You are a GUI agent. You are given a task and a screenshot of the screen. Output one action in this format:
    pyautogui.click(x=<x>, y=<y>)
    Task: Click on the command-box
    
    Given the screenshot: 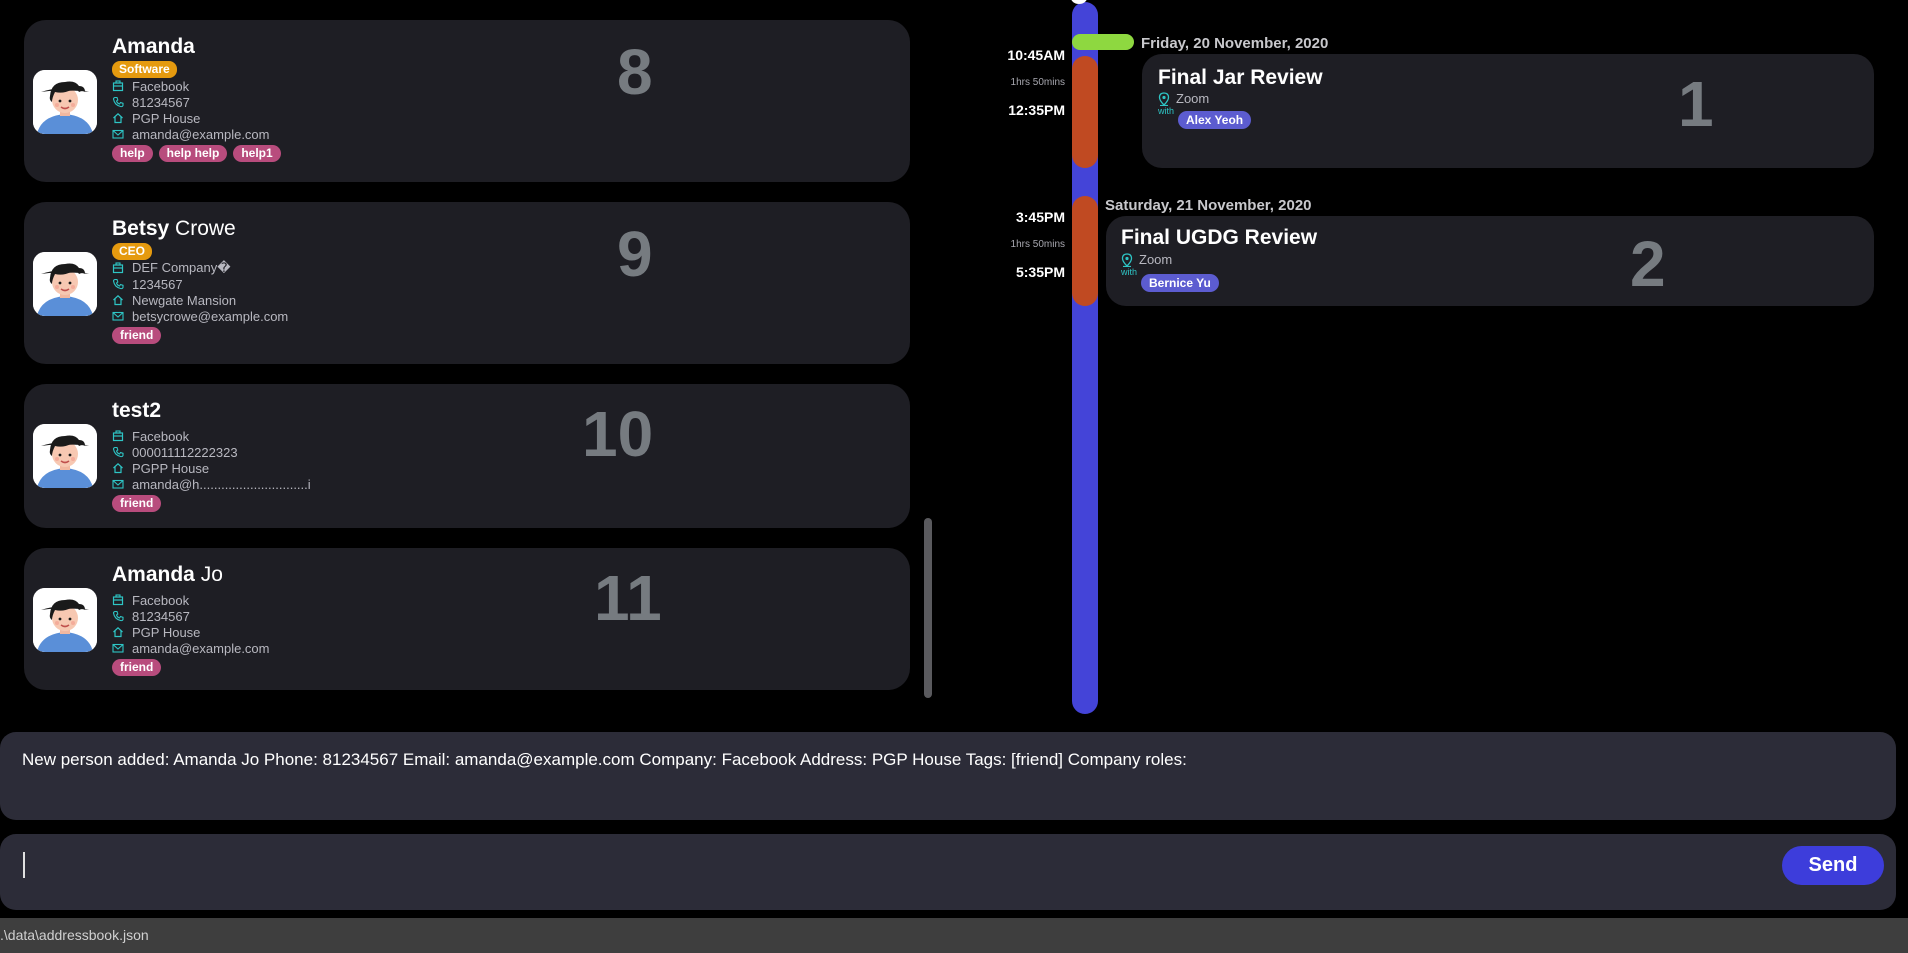 What is the action you would take?
    pyautogui.click(x=948, y=872)
    